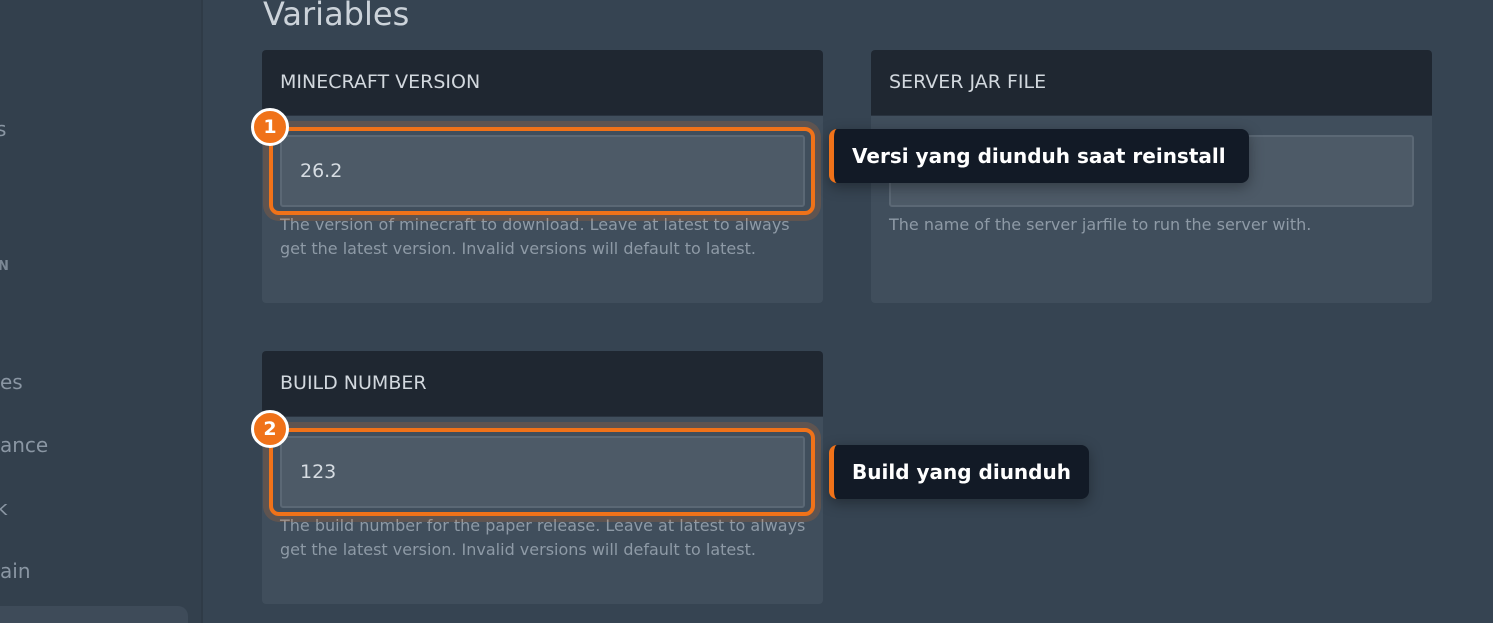 The width and height of the screenshot is (1493, 623). I want to click on variable-name: SERVER JAR FILE, so click(1151, 83).